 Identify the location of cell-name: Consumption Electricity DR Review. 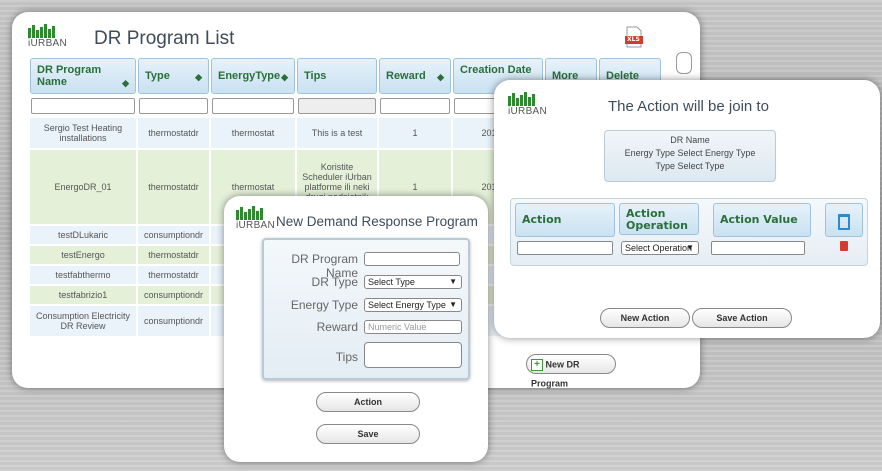
(83, 321).